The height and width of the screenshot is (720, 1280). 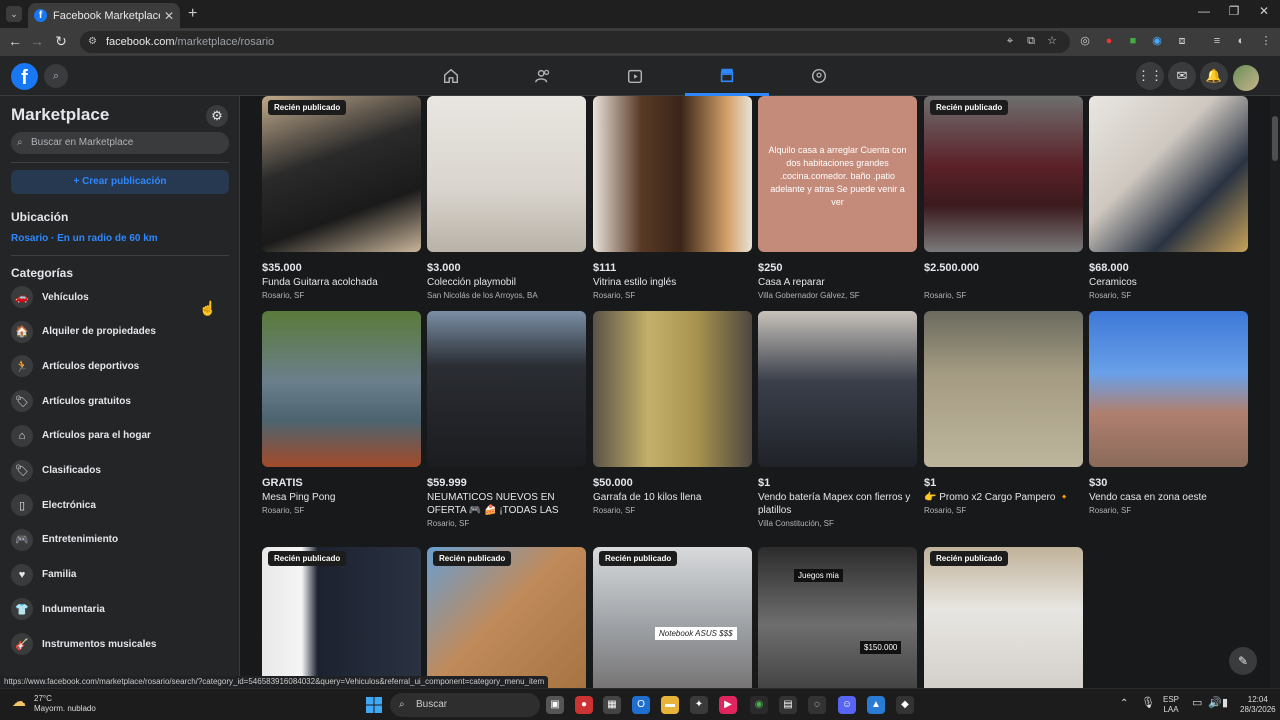 I want to click on listing-card: Juegos mia $150.000, so click(x=837, y=617).